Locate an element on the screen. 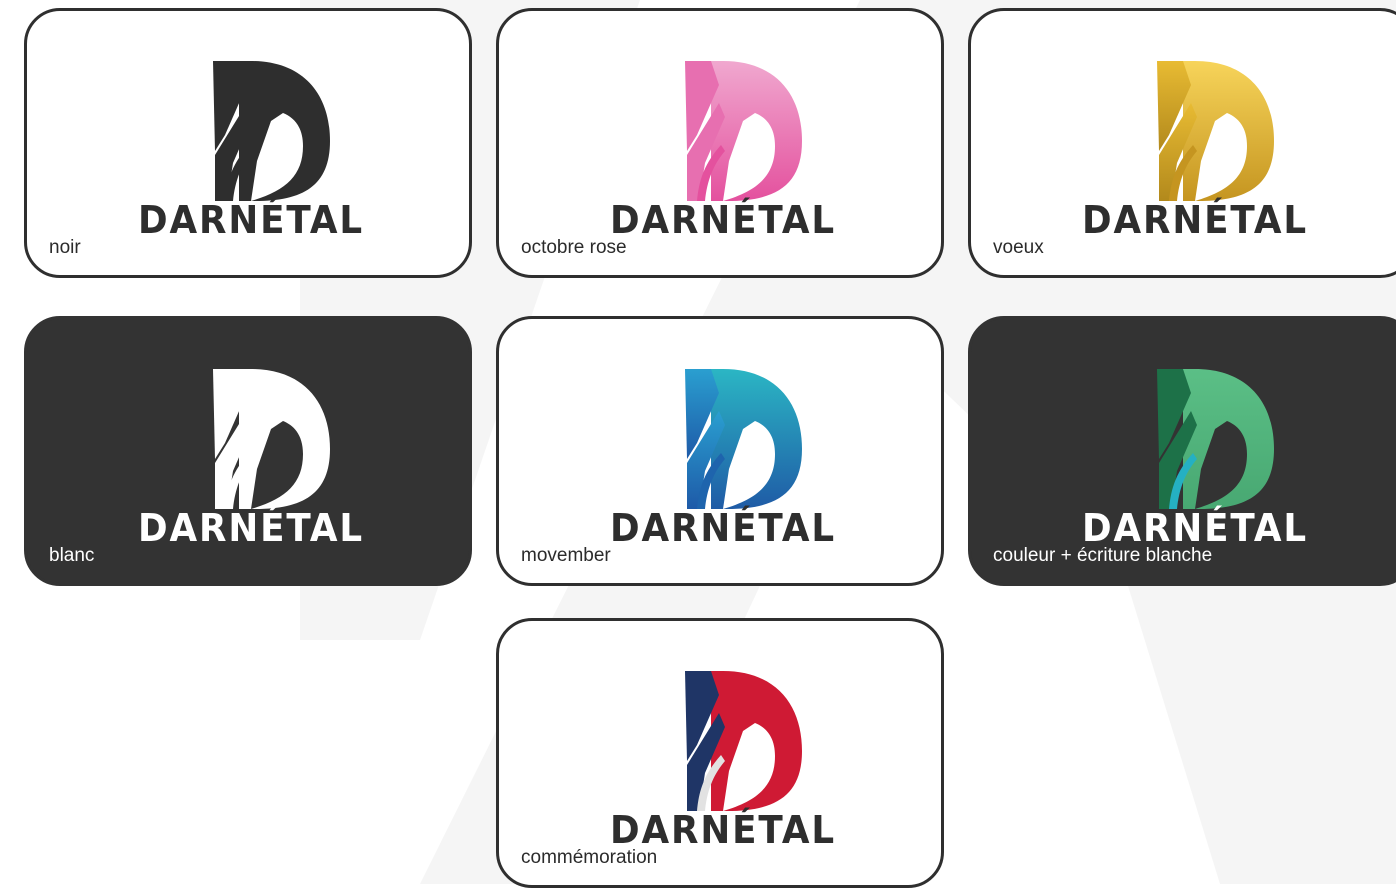 This screenshot has height=888, width=1396. logo-variant-card-commemoration: DARNÉTAL commémoration is located at coordinates (720, 753).